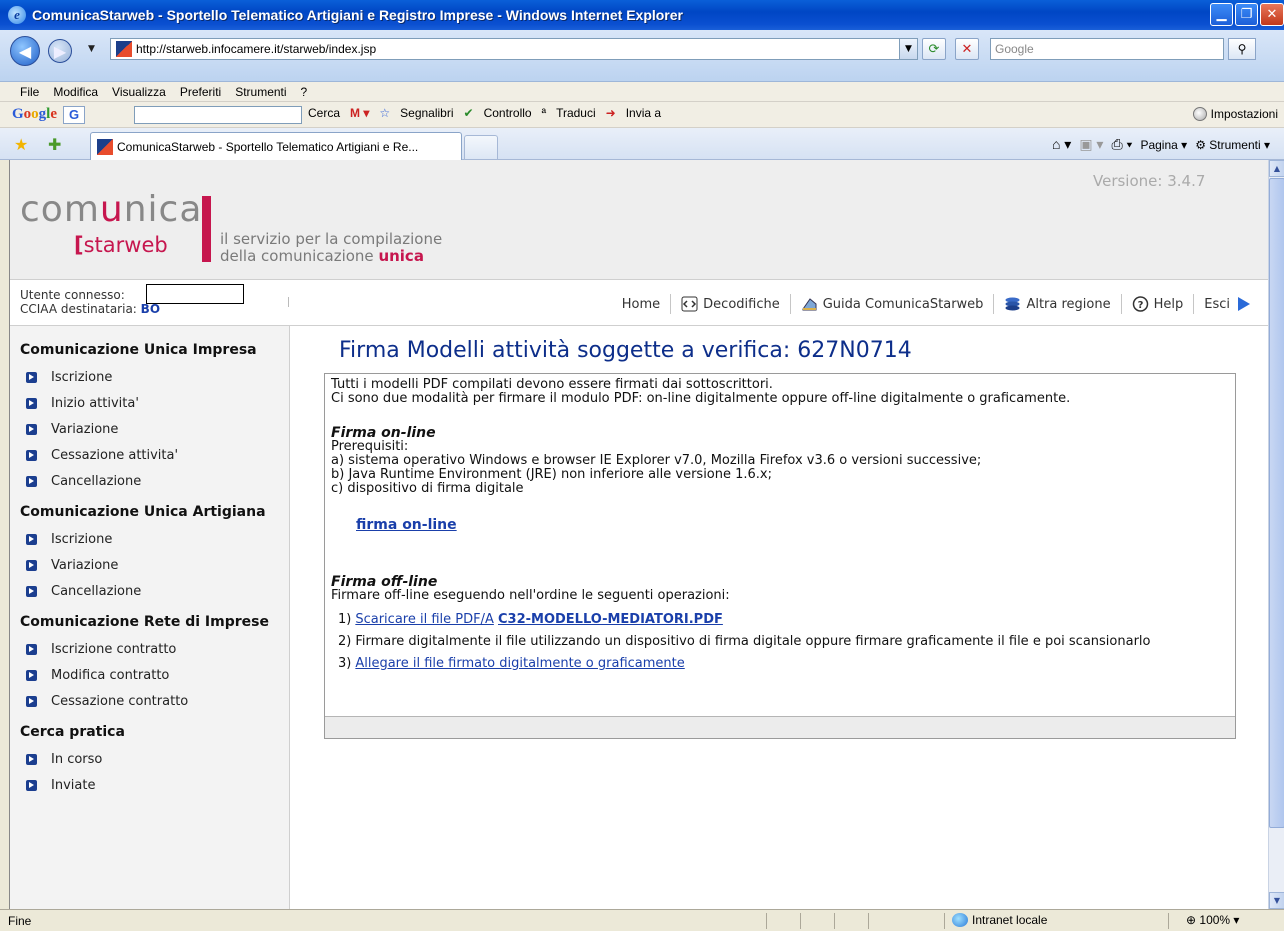 The image size is (1284, 931). Describe the element at coordinates (610, 620) in the screenshot. I see `pdf-filename-link: C32-MODELLO-MEDIATORI.PDF` at that location.